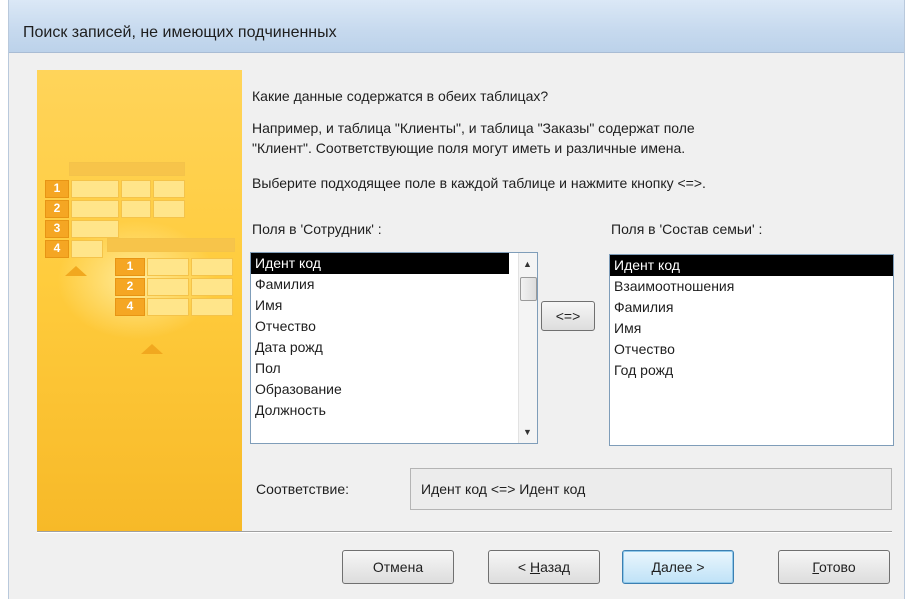 Image resolution: width=911 pixels, height=599 pixels. I want to click on list-item: Год рожд, so click(751, 370).